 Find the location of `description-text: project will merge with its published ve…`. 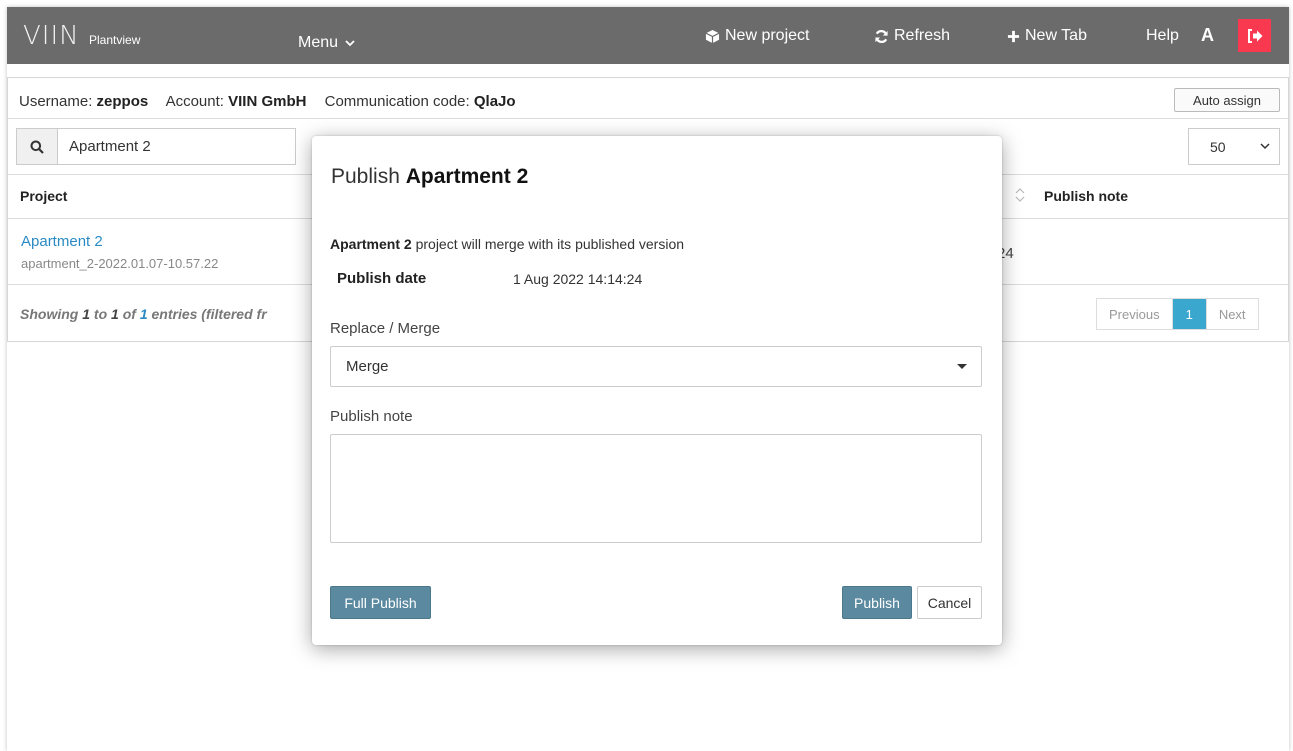

description-text: project will merge with its published ve… is located at coordinates (550, 244).